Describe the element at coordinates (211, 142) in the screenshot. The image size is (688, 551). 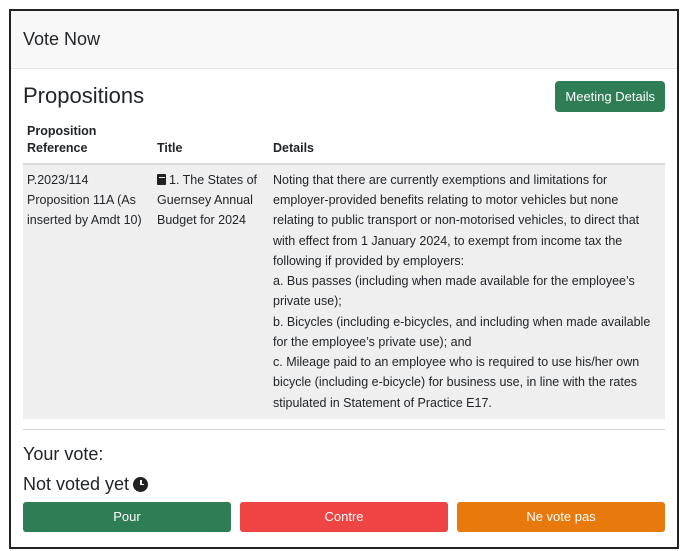
I see `column-header-title: Title` at that location.